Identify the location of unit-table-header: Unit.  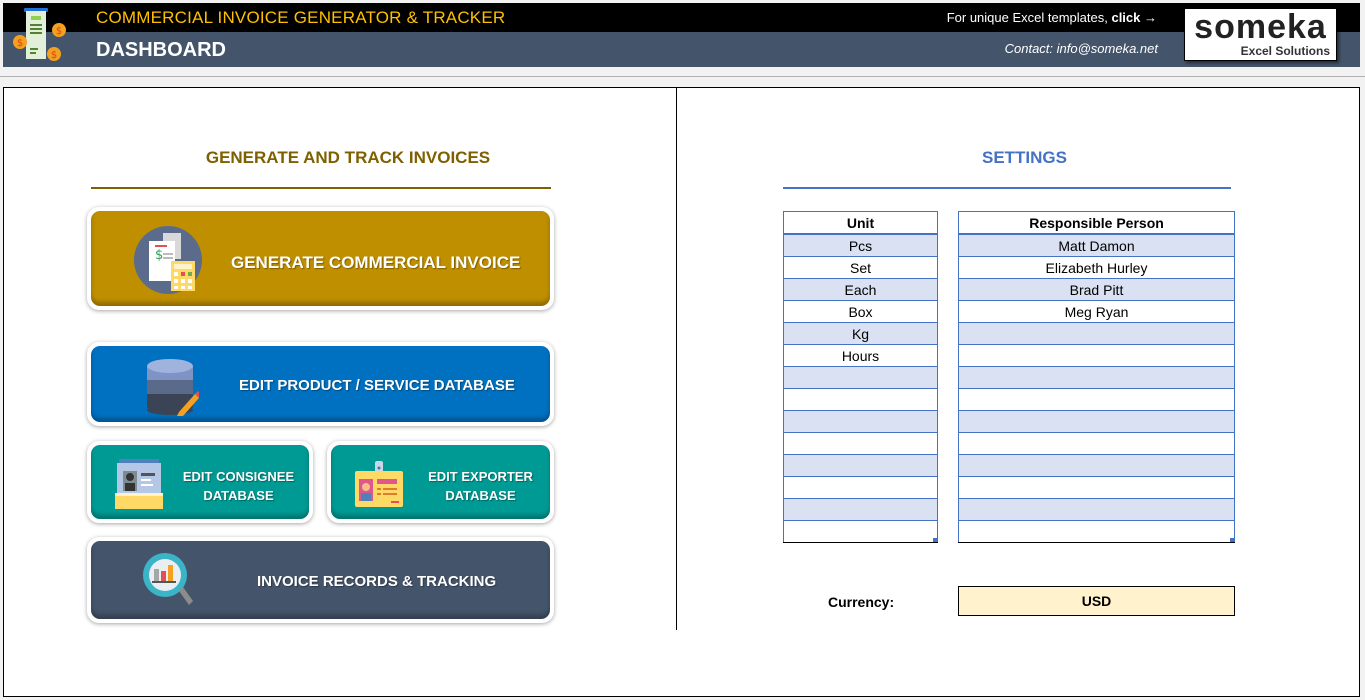
(860, 223).